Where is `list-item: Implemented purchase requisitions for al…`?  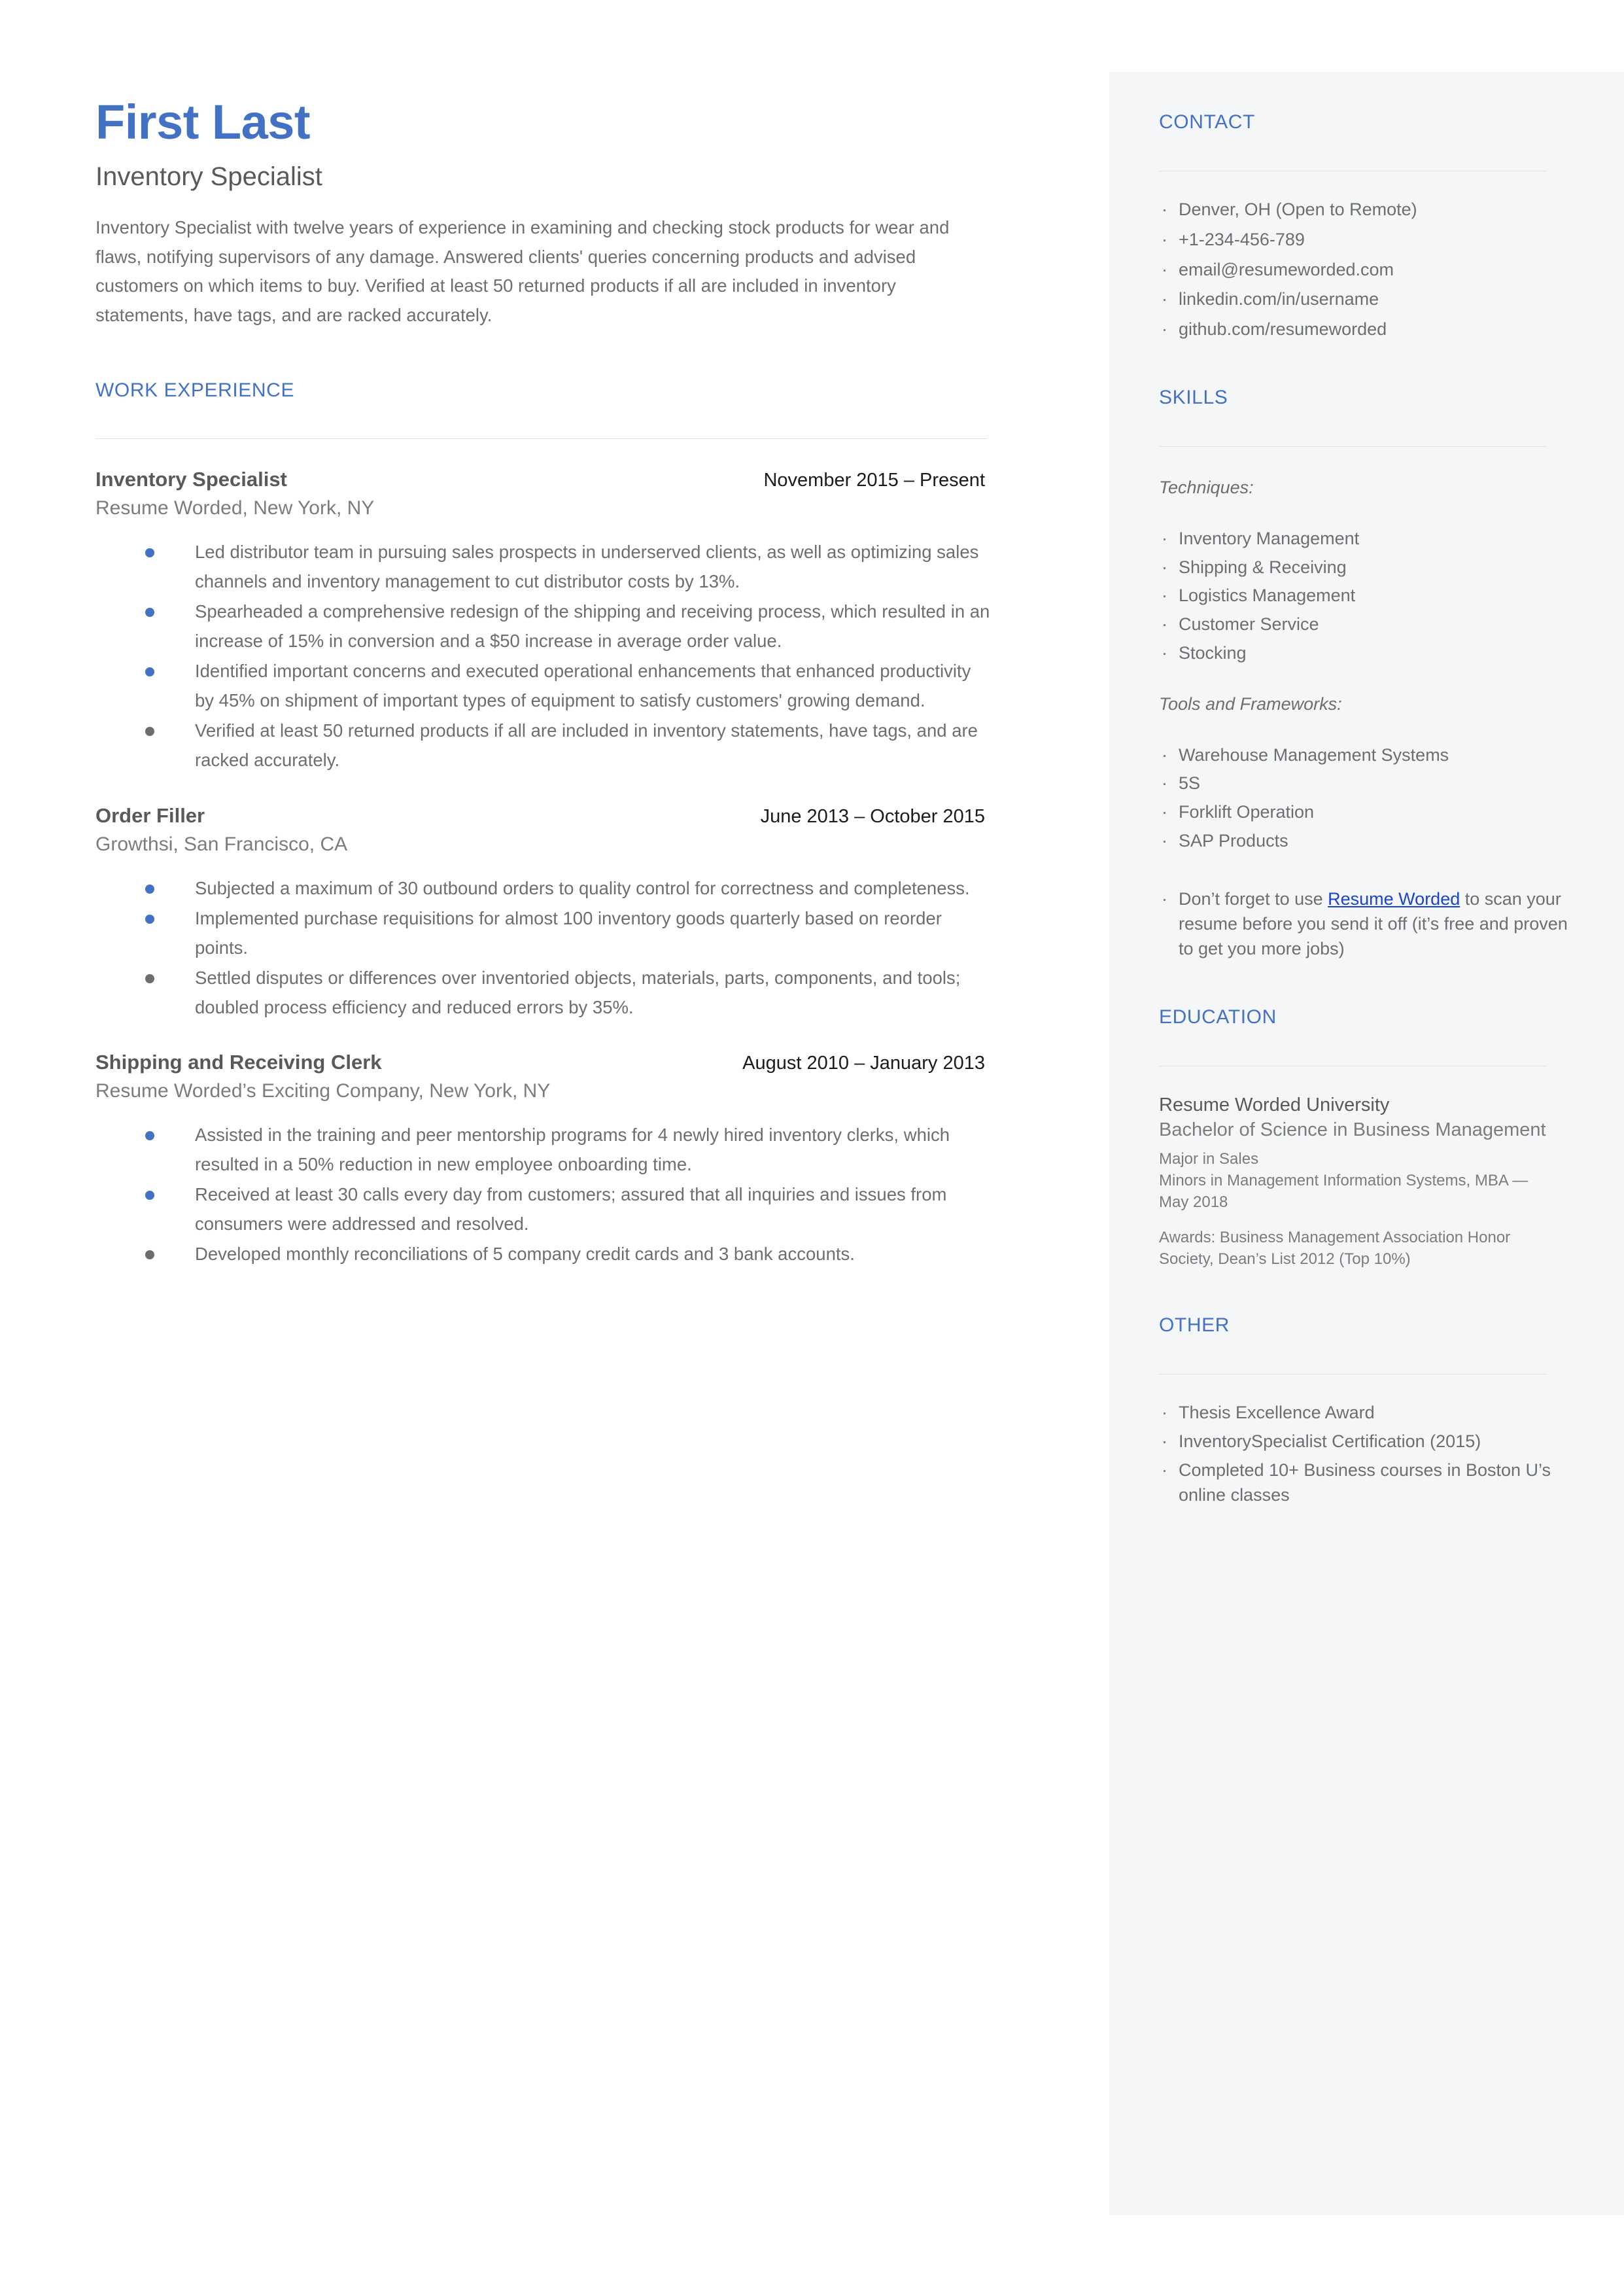 list-item: Implemented purchase requisitions for al… is located at coordinates (543, 933).